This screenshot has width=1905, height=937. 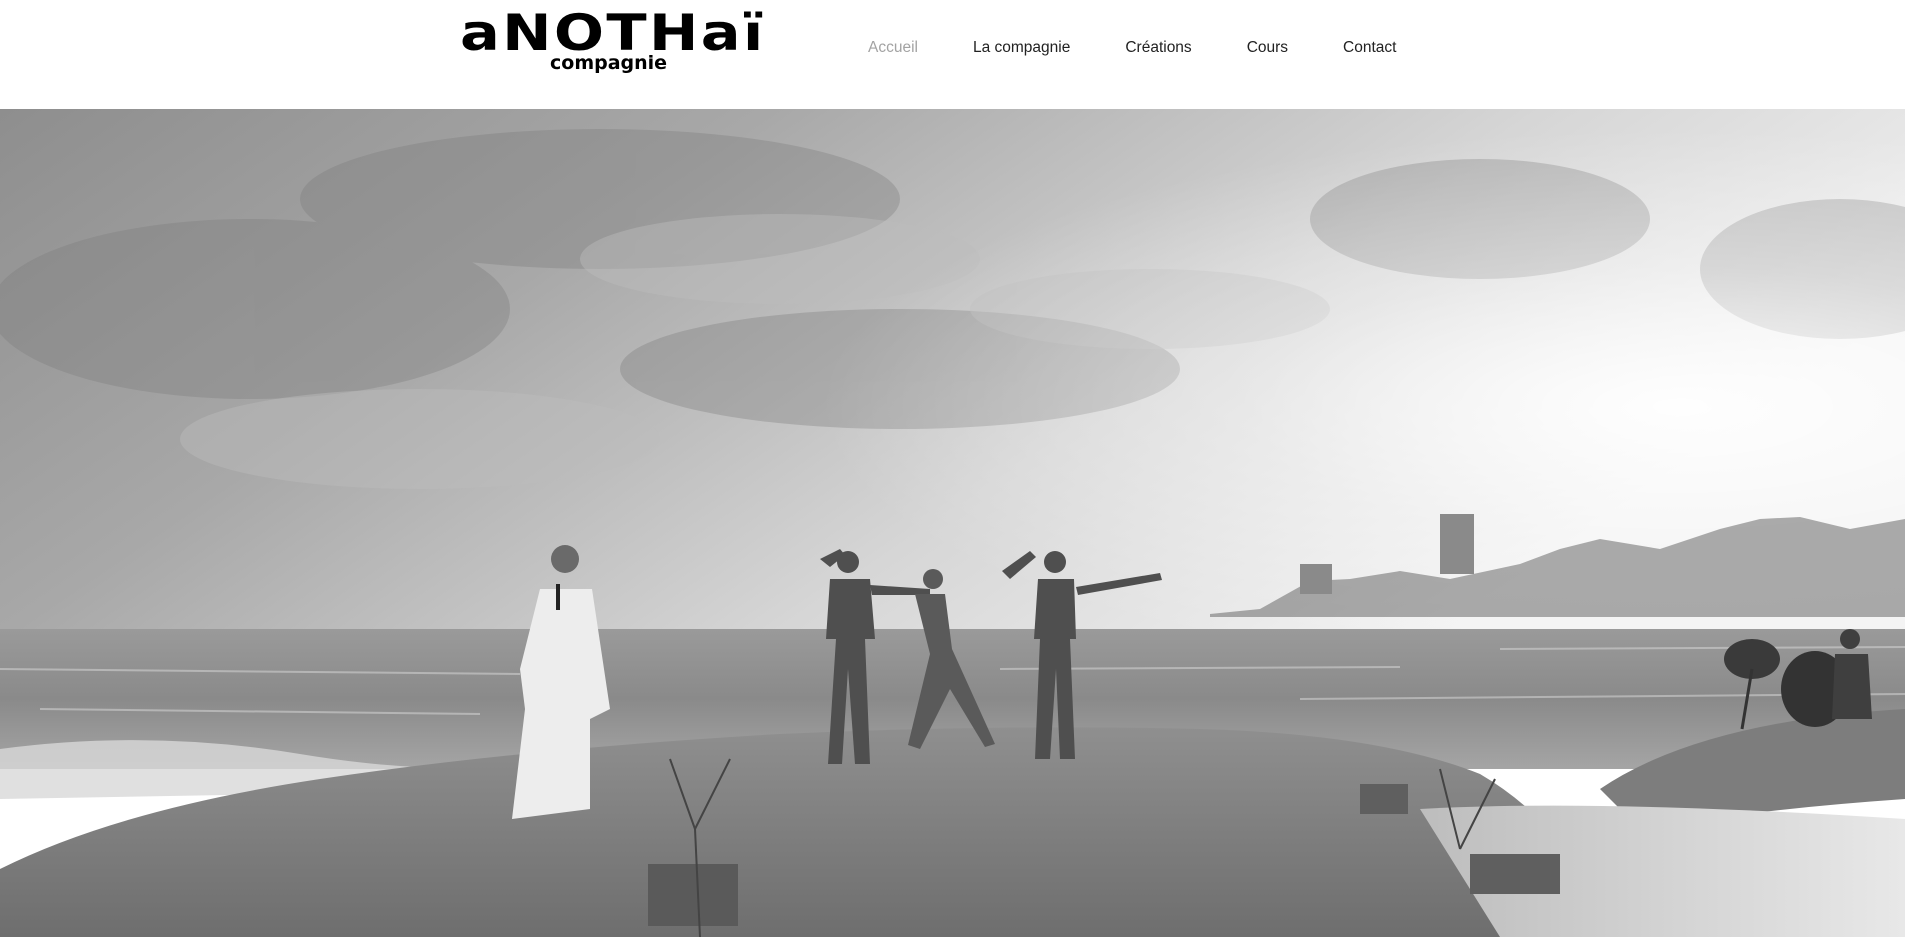 What do you see at coordinates (1369, 48) in the screenshot?
I see `nav-item-contact: Contact` at bounding box center [1369, 48].